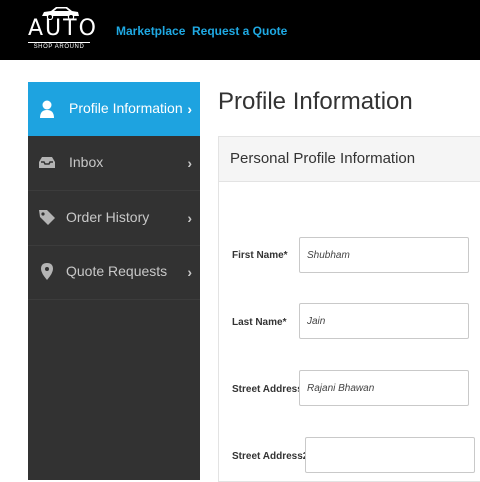  Describe the element at coordinates (47, 162) in the screenshot. I see `inbox-icon` at that location.